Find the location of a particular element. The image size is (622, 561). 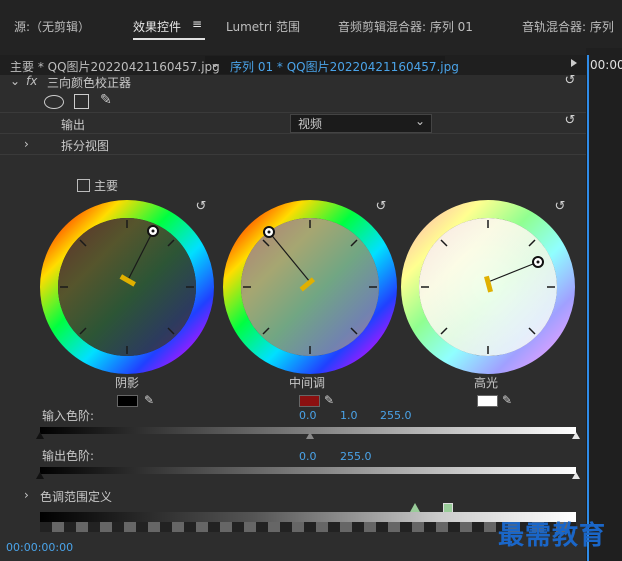

tab-lumetri-scopes: Lumetri 范围 is located at coordinates (263, 26).